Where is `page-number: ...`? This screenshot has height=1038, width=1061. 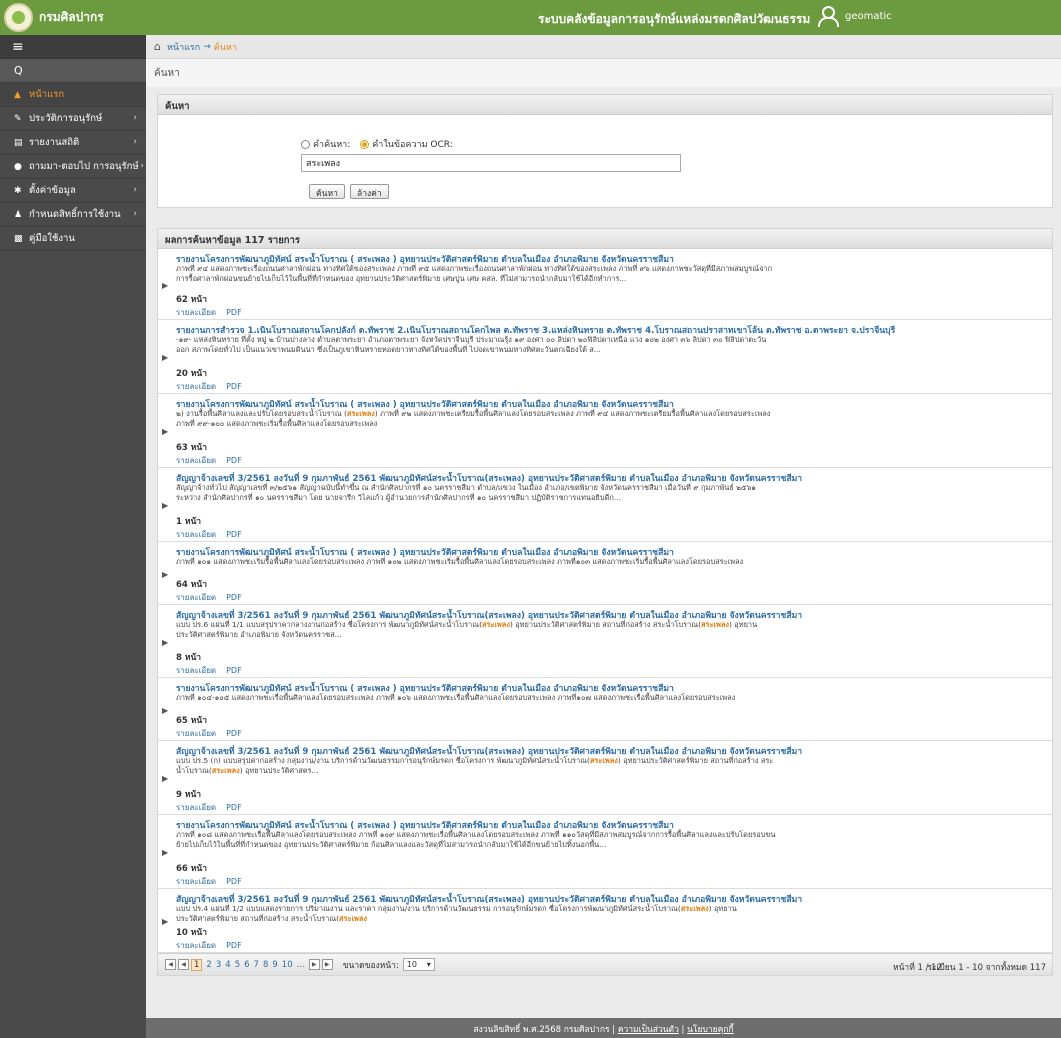 page-number: ... is located at coordinates (301, 965).